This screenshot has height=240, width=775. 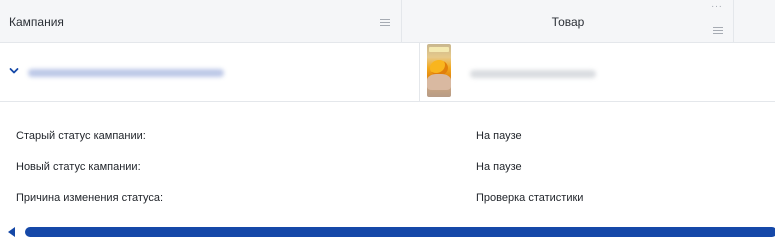 I want to click on arrow-left-icon, so click(x=11, y=232).